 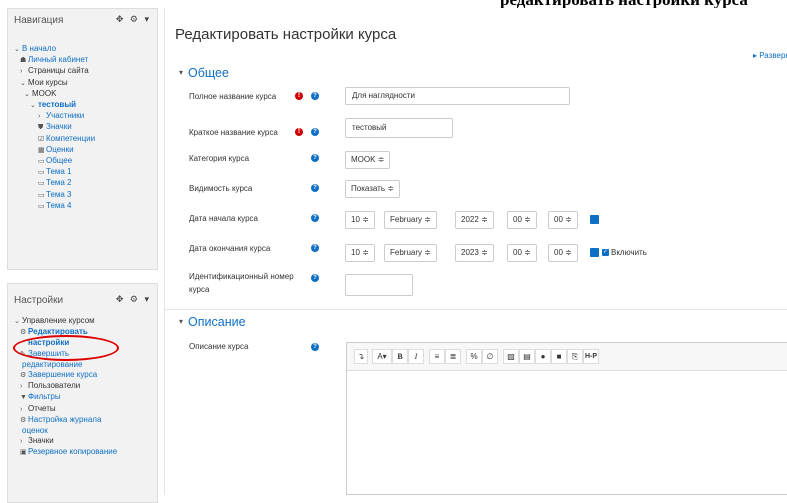 What do you see at coordinates (85, 83) in the screenshot?
I see `nav-item: ⌄ Мои курсы` at bounding box center [85, 83].